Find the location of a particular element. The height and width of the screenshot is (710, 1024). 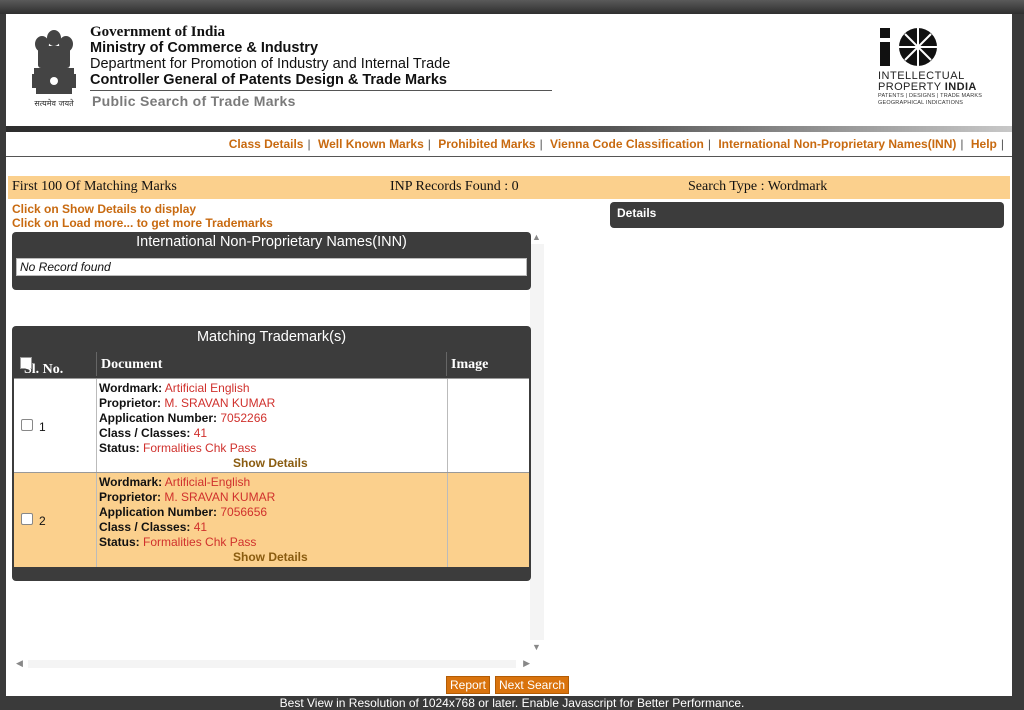

column-header-image: Image is located at coordinates (487, 364).